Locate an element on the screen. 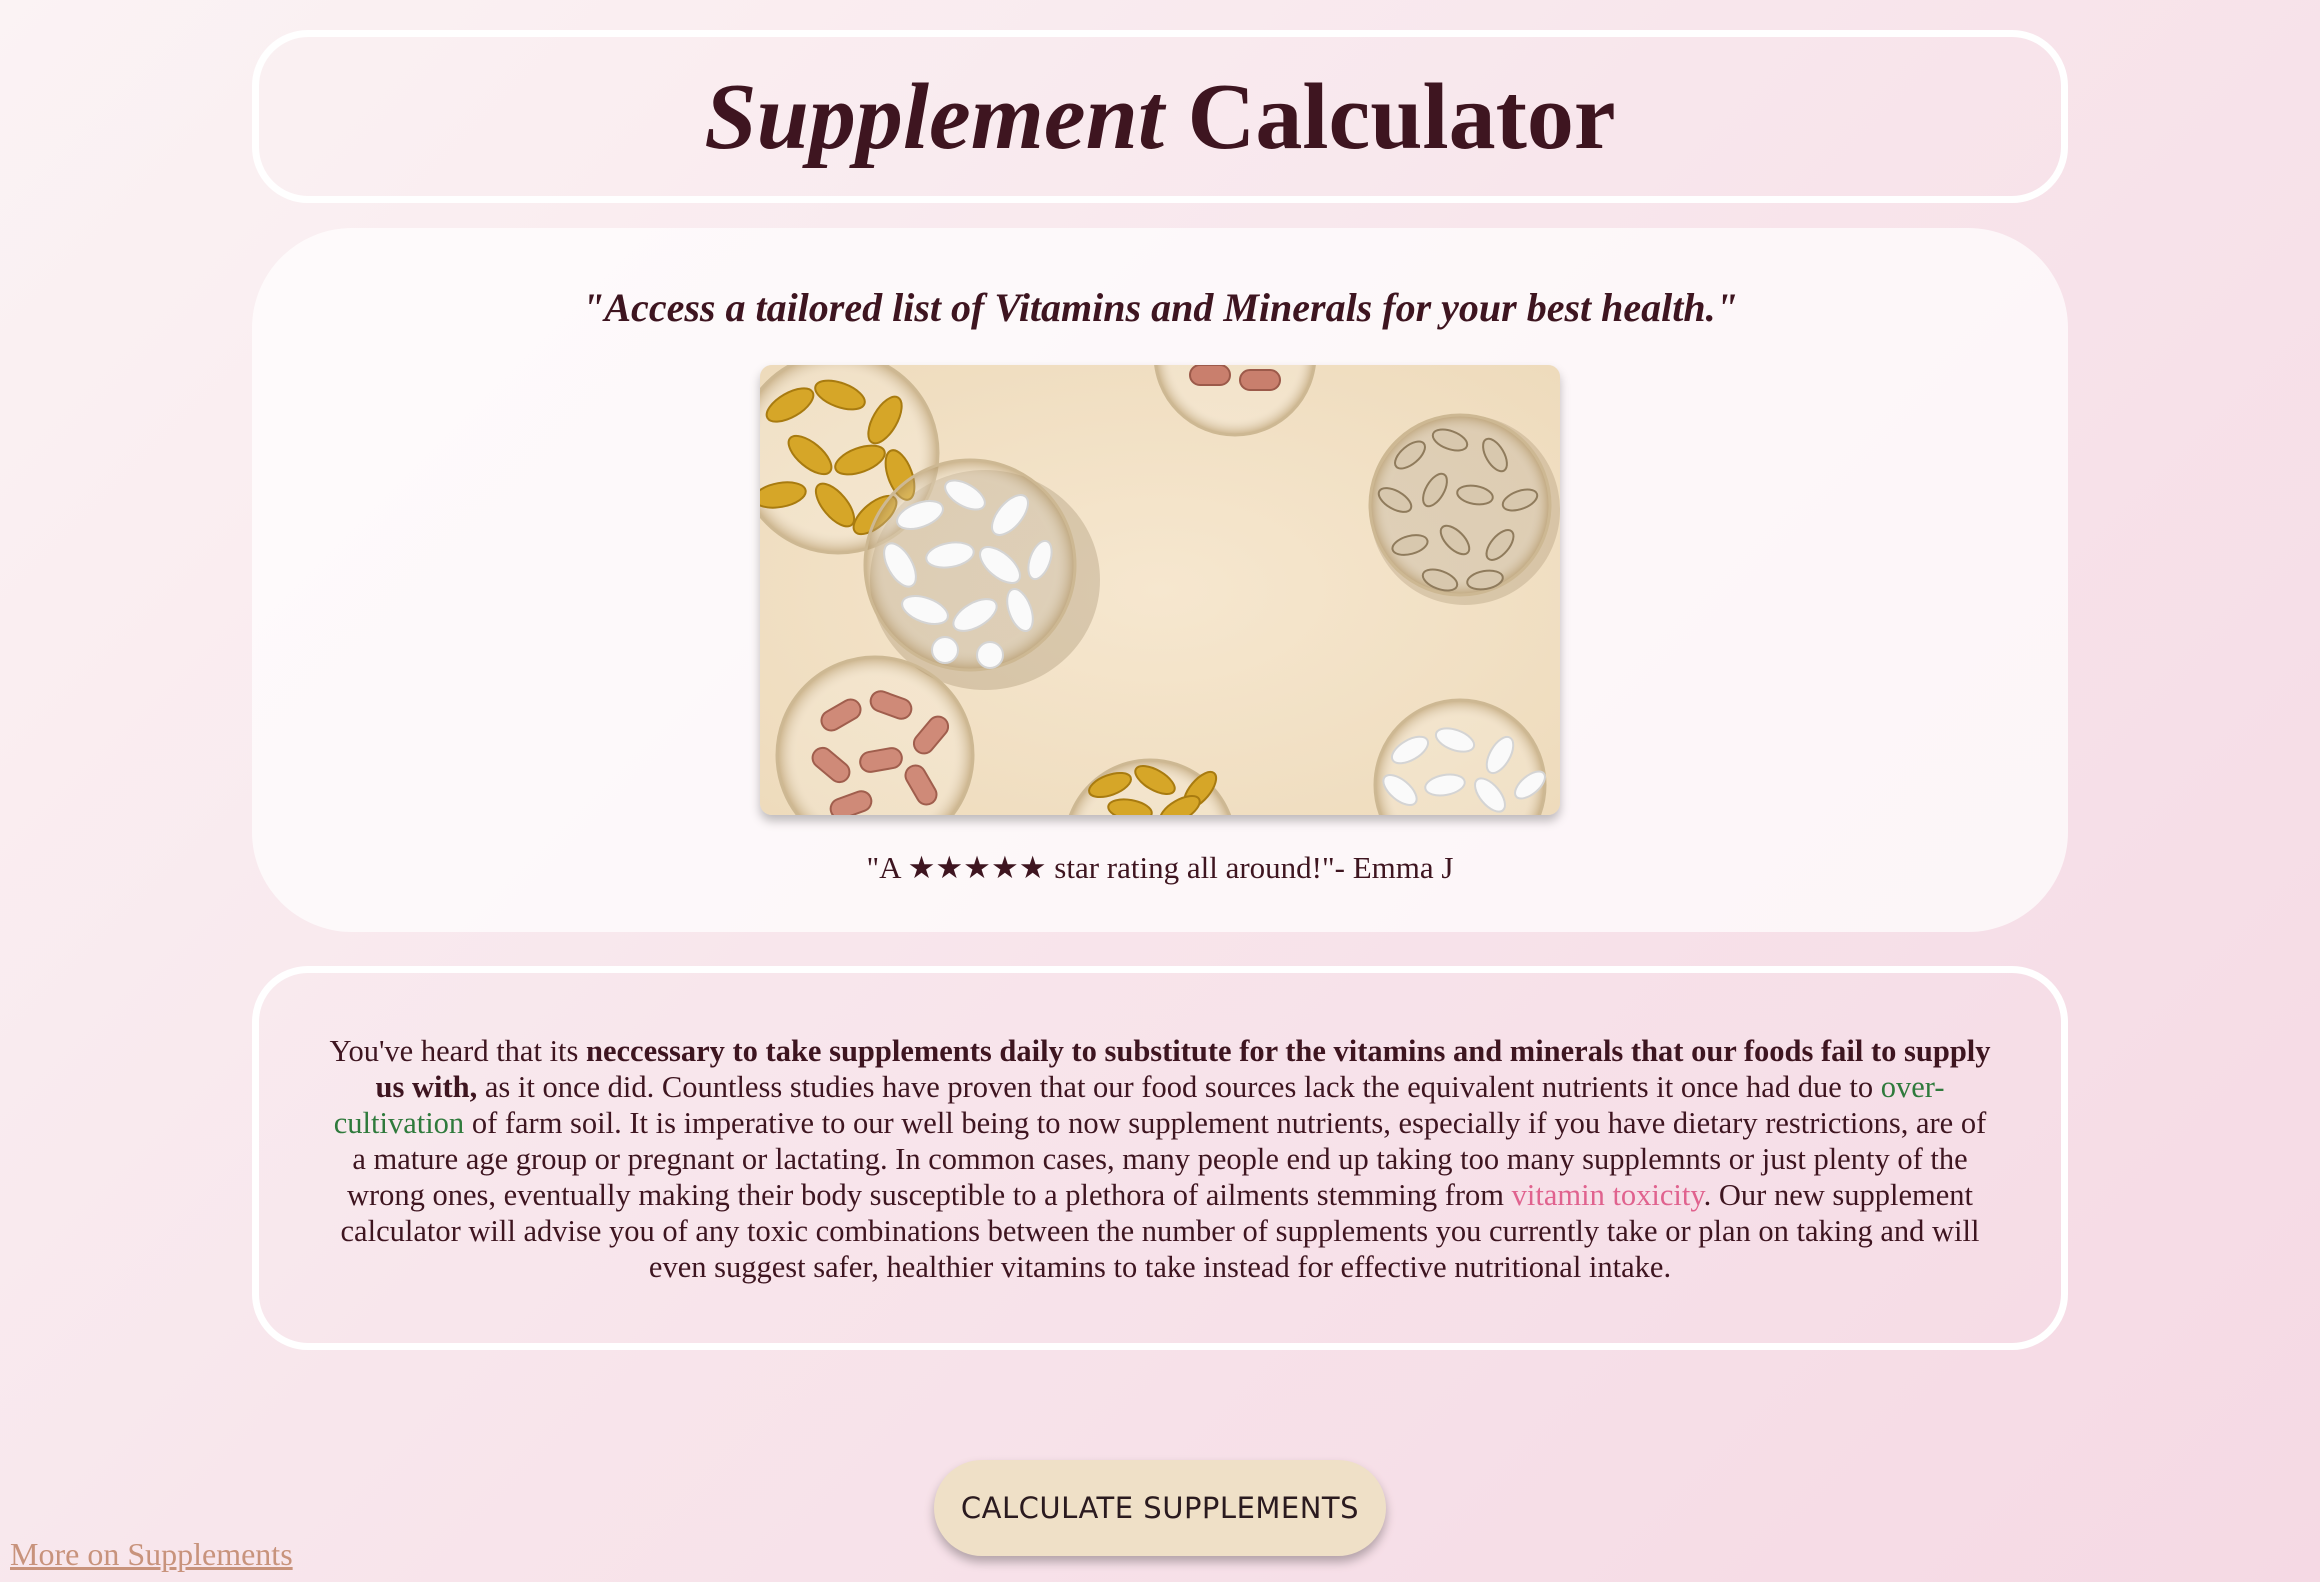 This screenshot has height=1582, width=2320. page-title-rest: Calculator is located at coordinates (1390, 116).